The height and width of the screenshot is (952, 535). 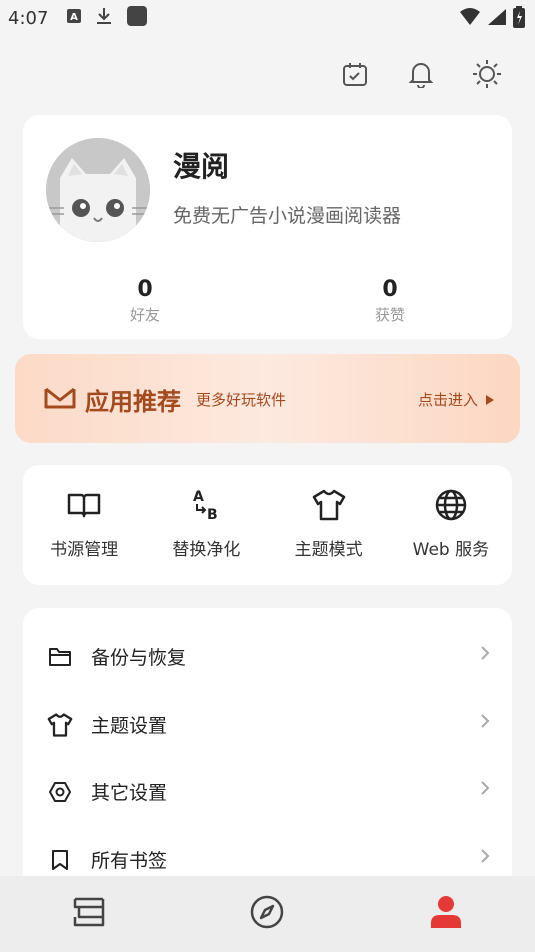 What do you see at coordinates (447, 400) in the screenshot?
I see `promo-enter-label: 点击进入` at bounding box center [447, 400].